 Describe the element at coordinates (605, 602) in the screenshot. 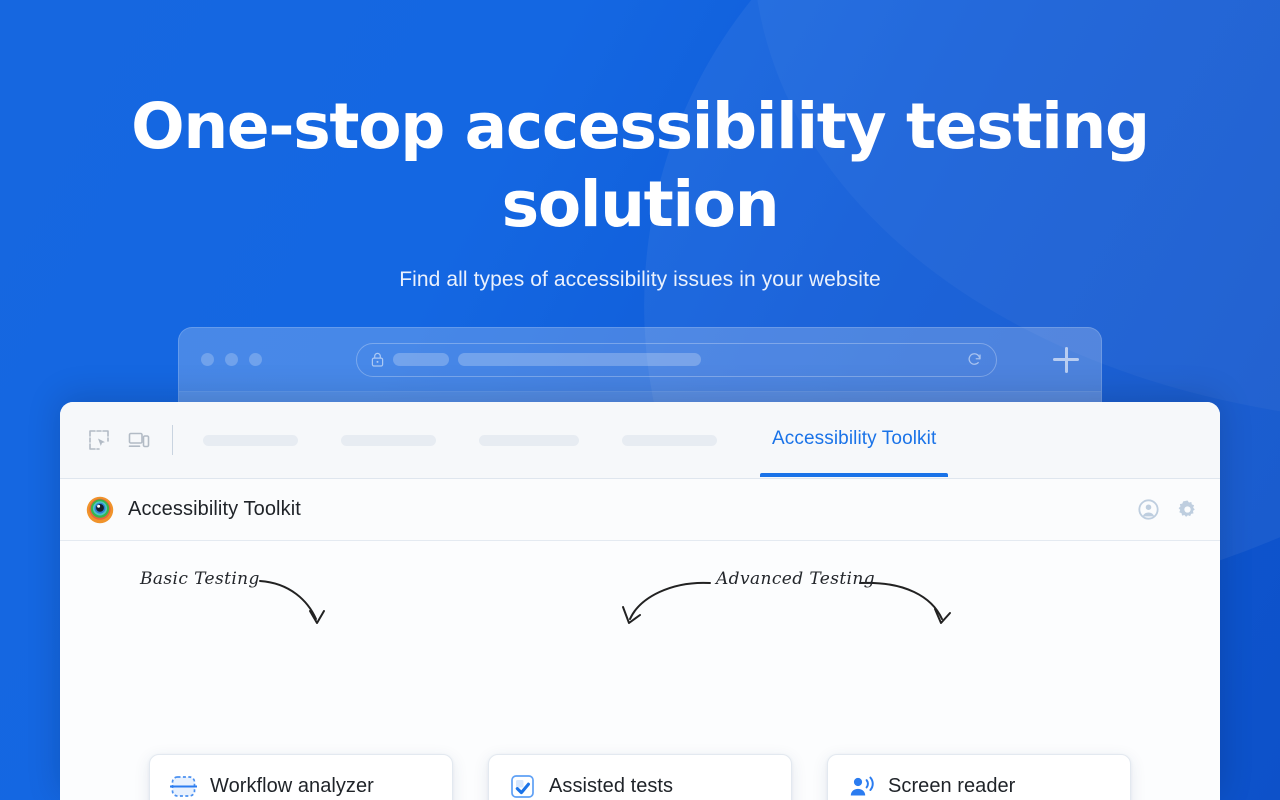

I see `annotation-arrows` at that location.